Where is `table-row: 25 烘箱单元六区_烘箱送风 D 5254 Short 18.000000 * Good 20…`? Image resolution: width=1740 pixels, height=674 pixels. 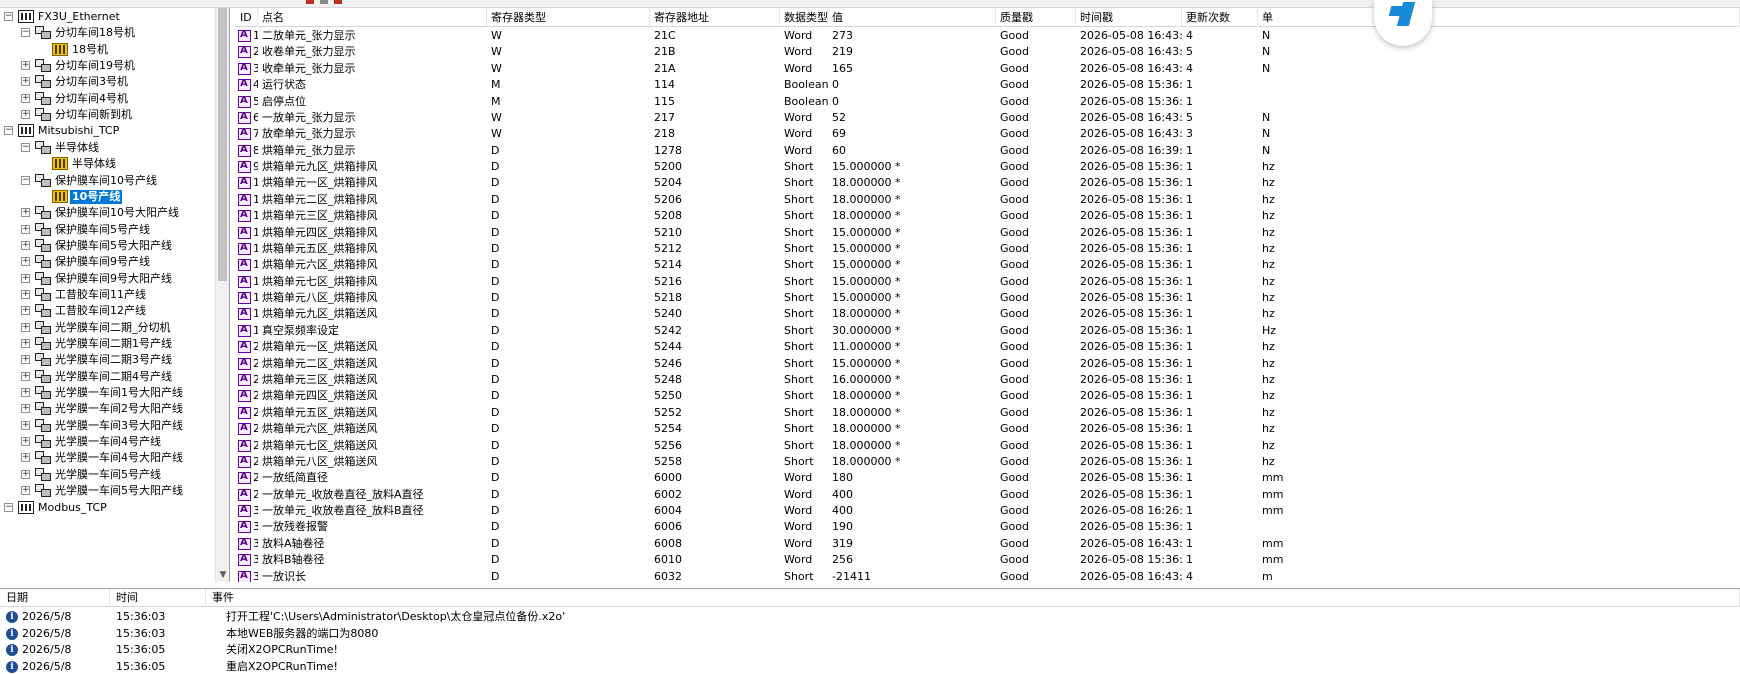
table-row: 25 烘箱单元六区_烘箱送风 D 5254 Short 18.000000 * Good 20… is located at coordinates (988, 429).